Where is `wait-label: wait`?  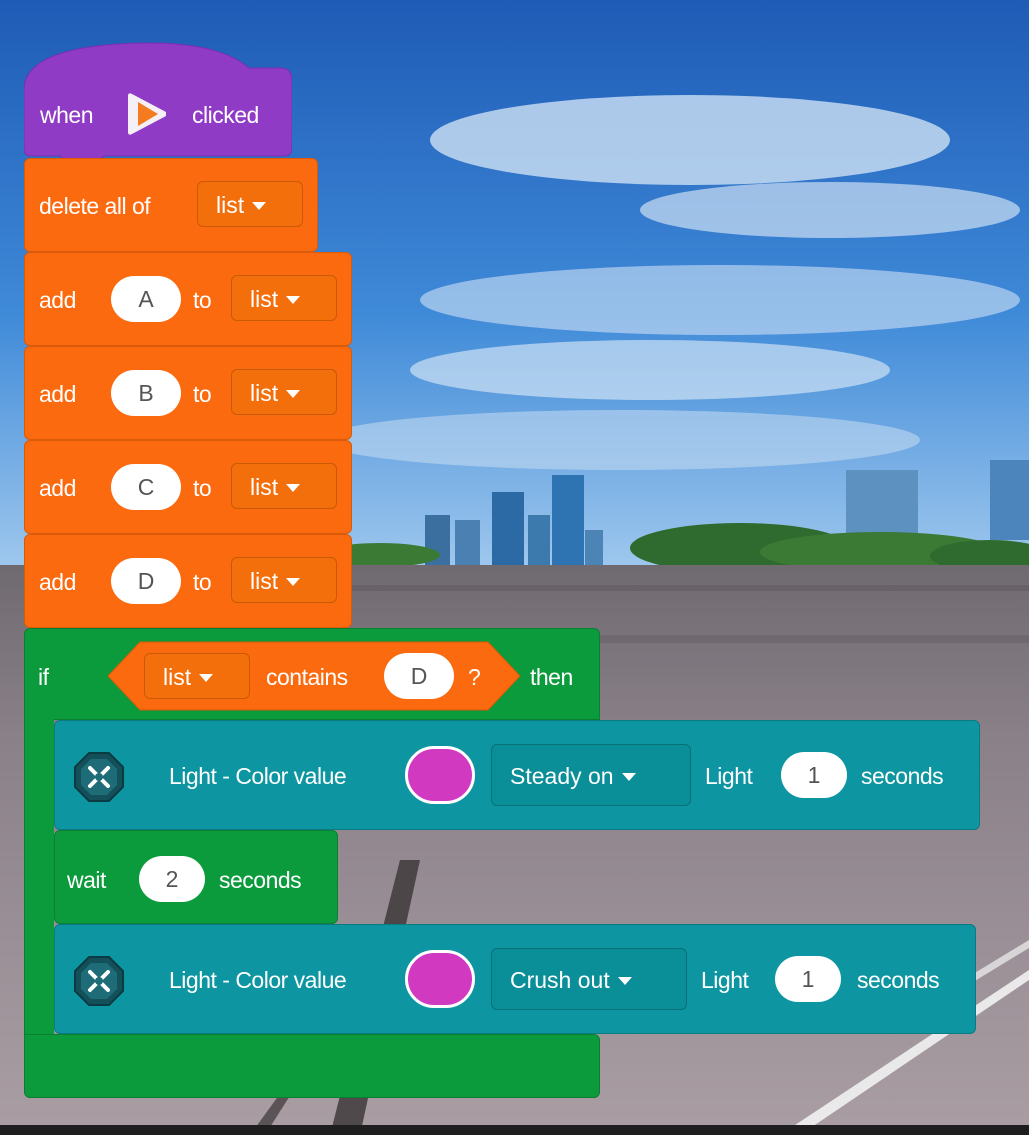 wait-label: wait is located at coordinates (86, 880).